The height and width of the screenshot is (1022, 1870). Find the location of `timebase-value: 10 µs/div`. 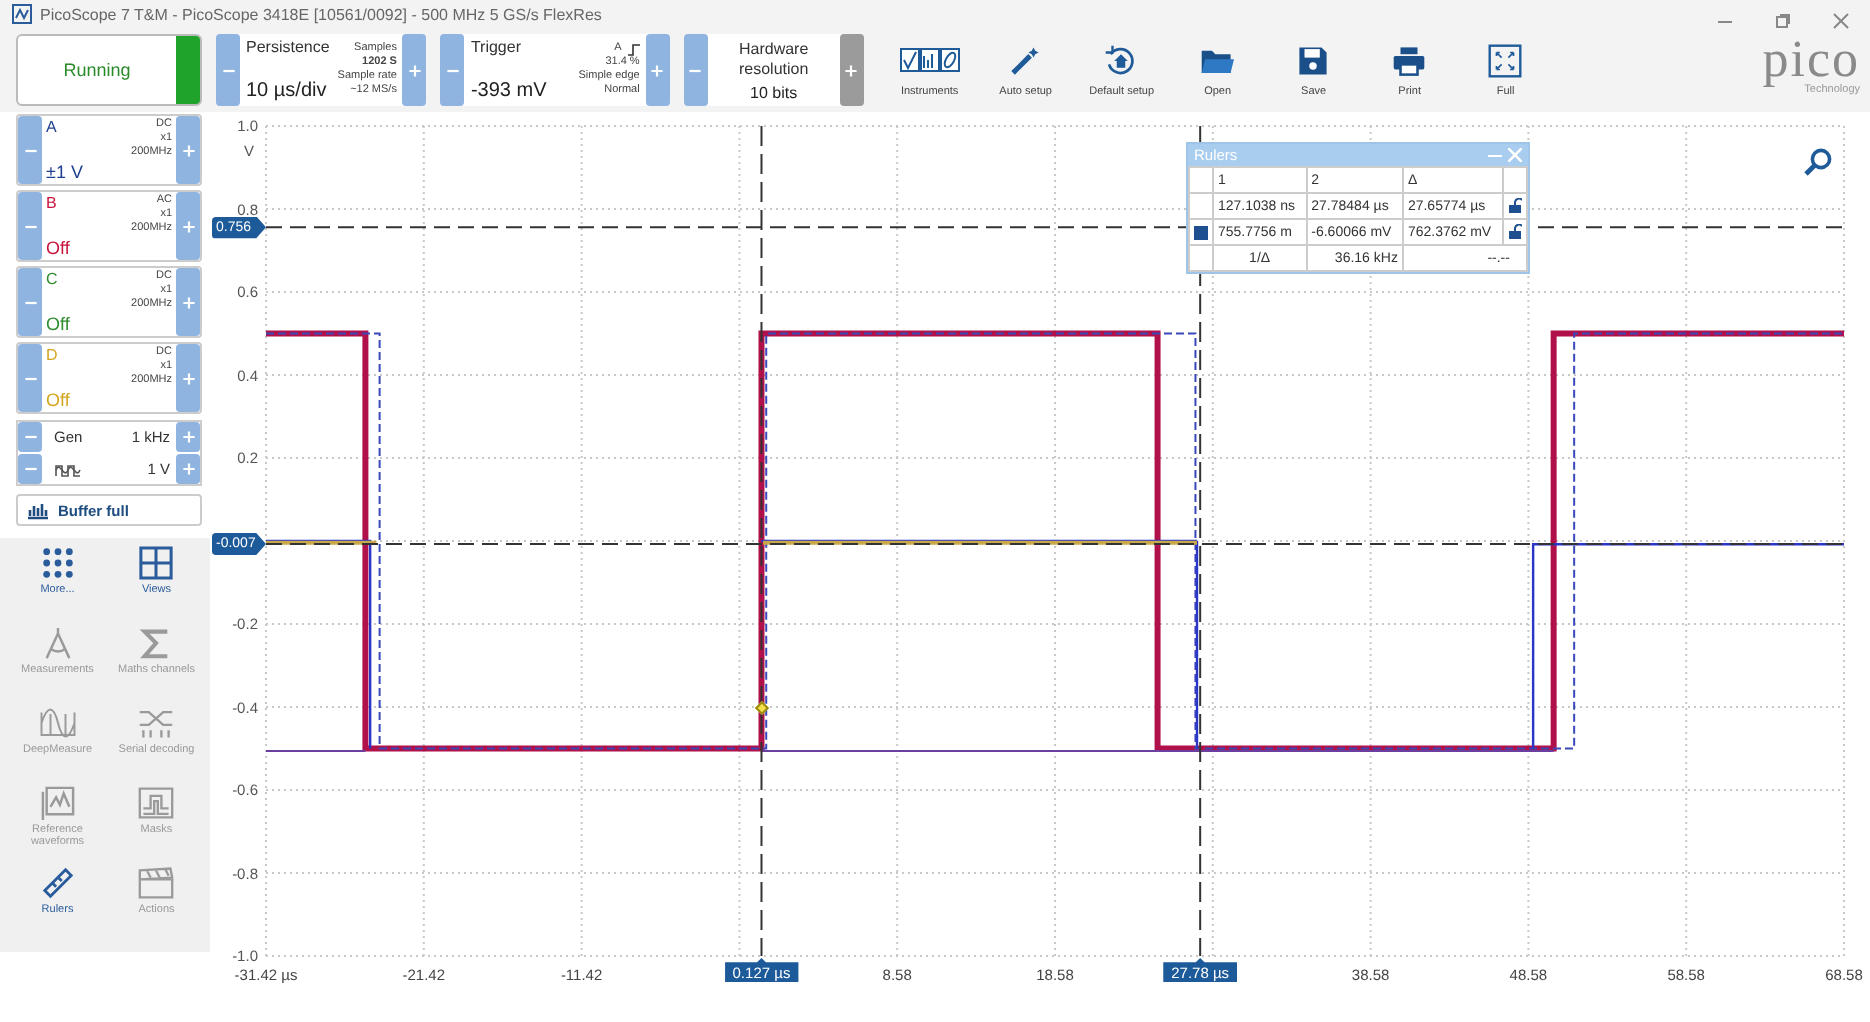

timebase-value: 10 µs/div is located at coordinates (287, 91).